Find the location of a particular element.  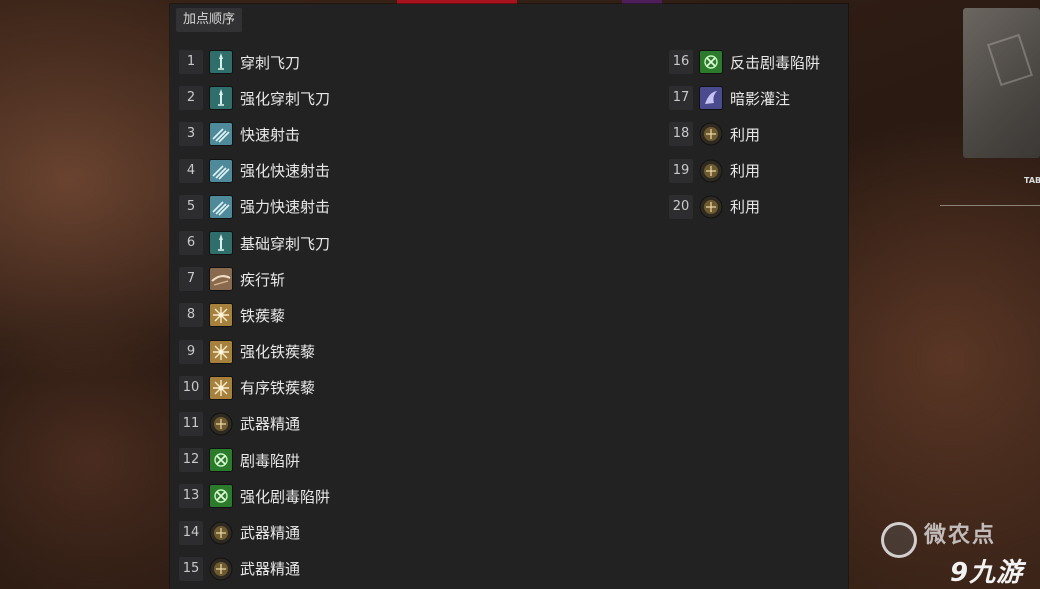

skill-order-entry: 6 基础穿刺飞刀 is located at coordinates (254, 243).